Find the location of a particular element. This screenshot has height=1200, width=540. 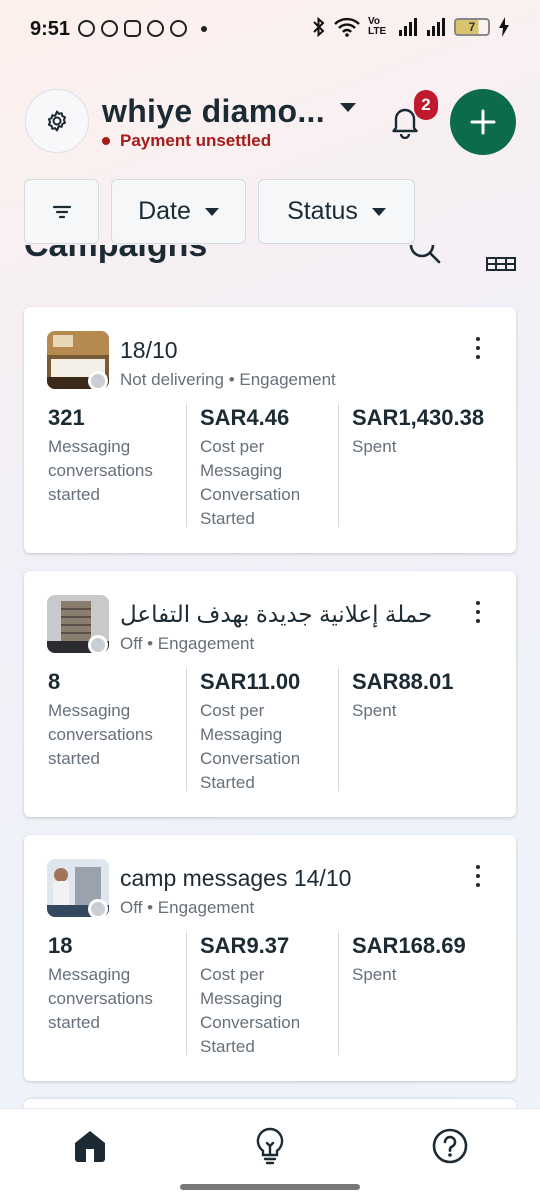

nav-home is located at coordinates (90, 1146).